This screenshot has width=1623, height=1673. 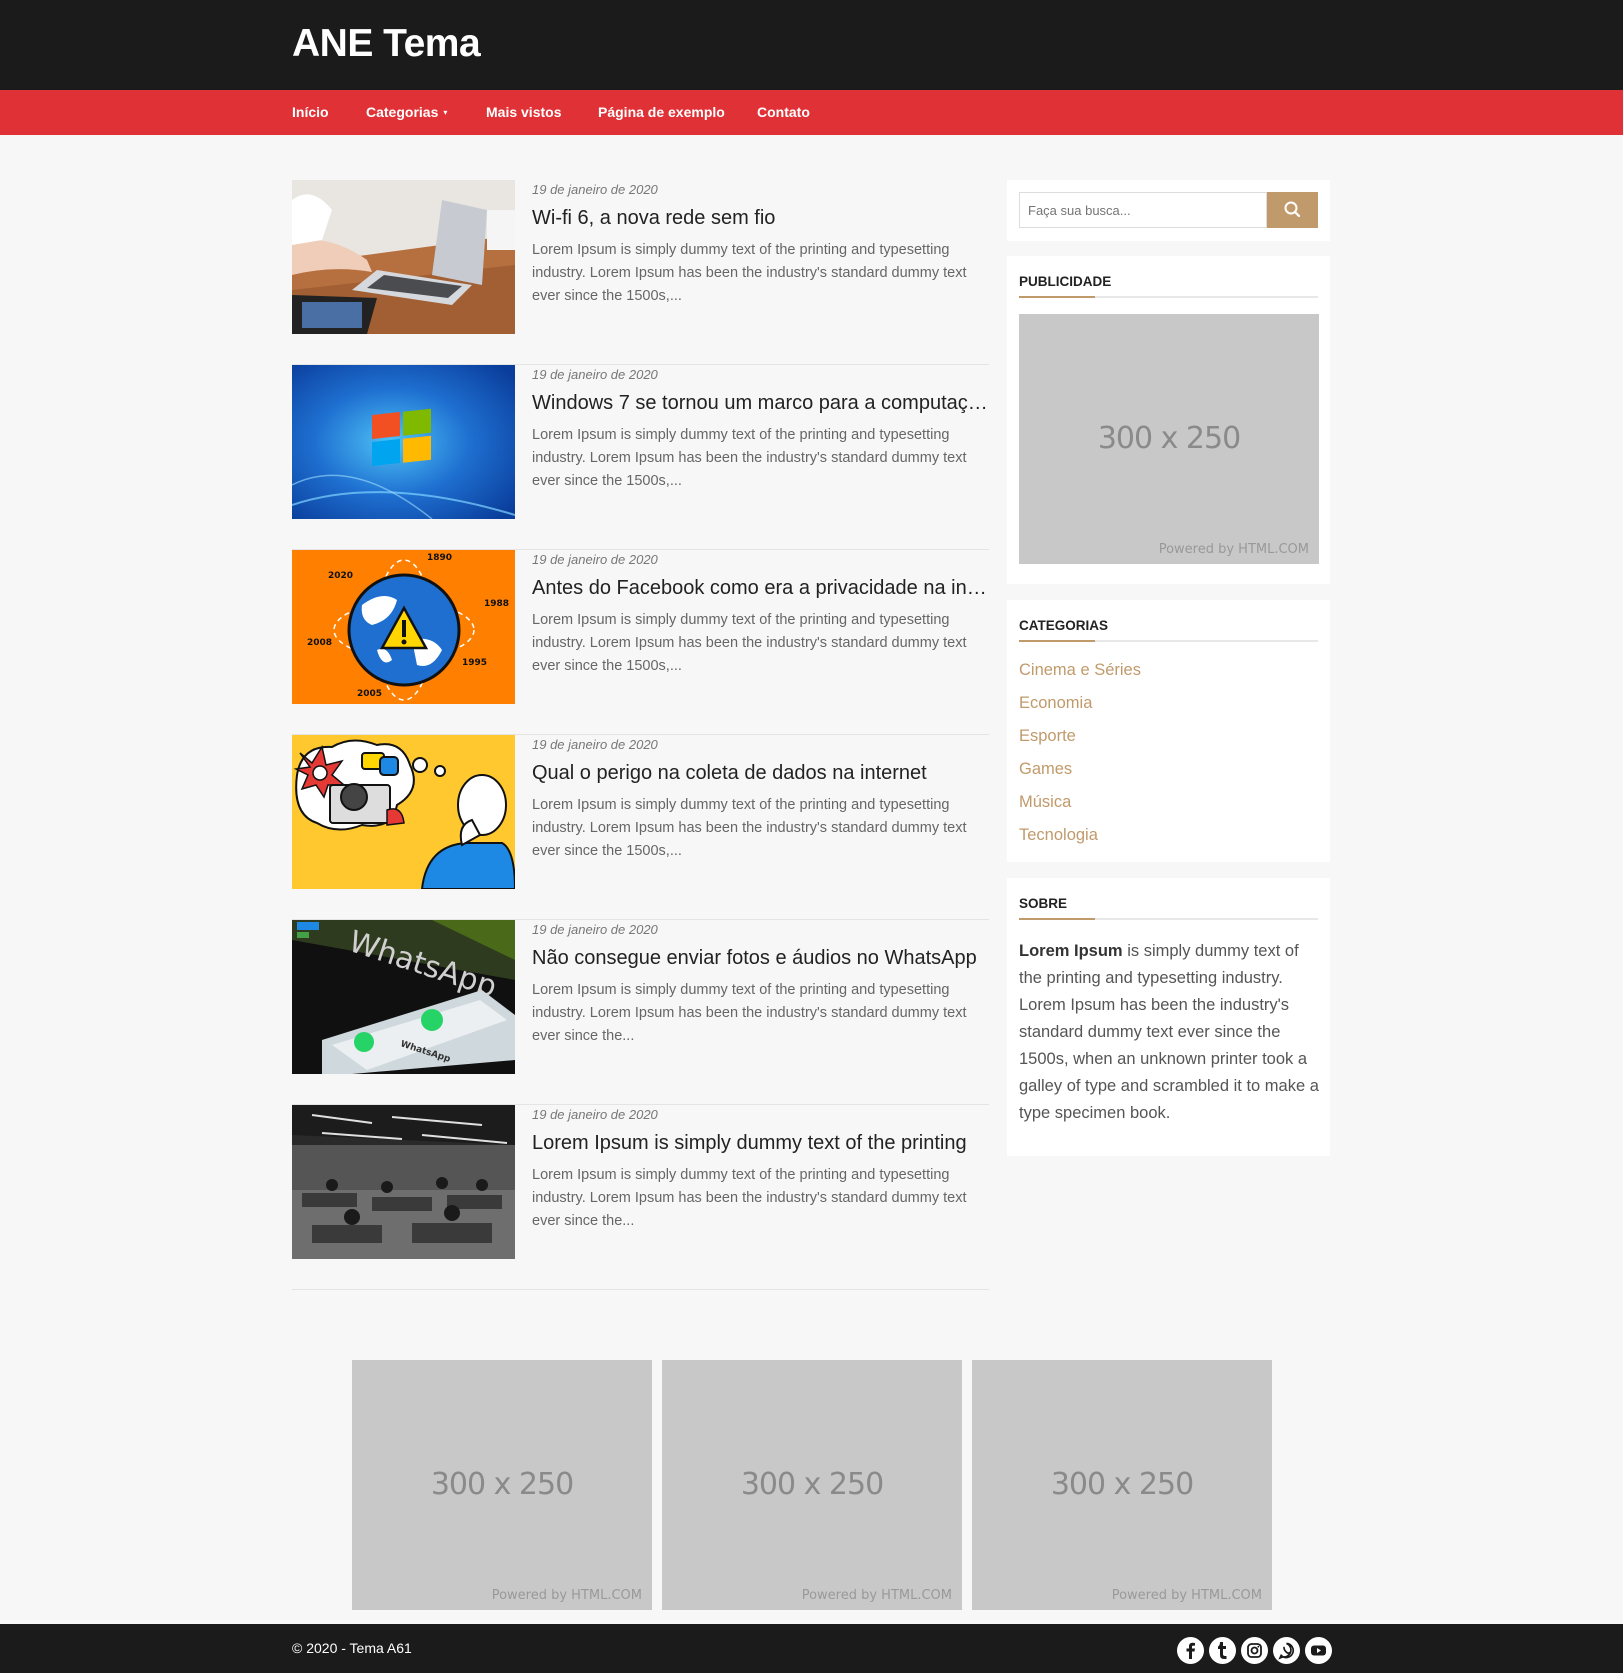 I want to click on nav-item-label: Categorias, so click(x=402, y=112).